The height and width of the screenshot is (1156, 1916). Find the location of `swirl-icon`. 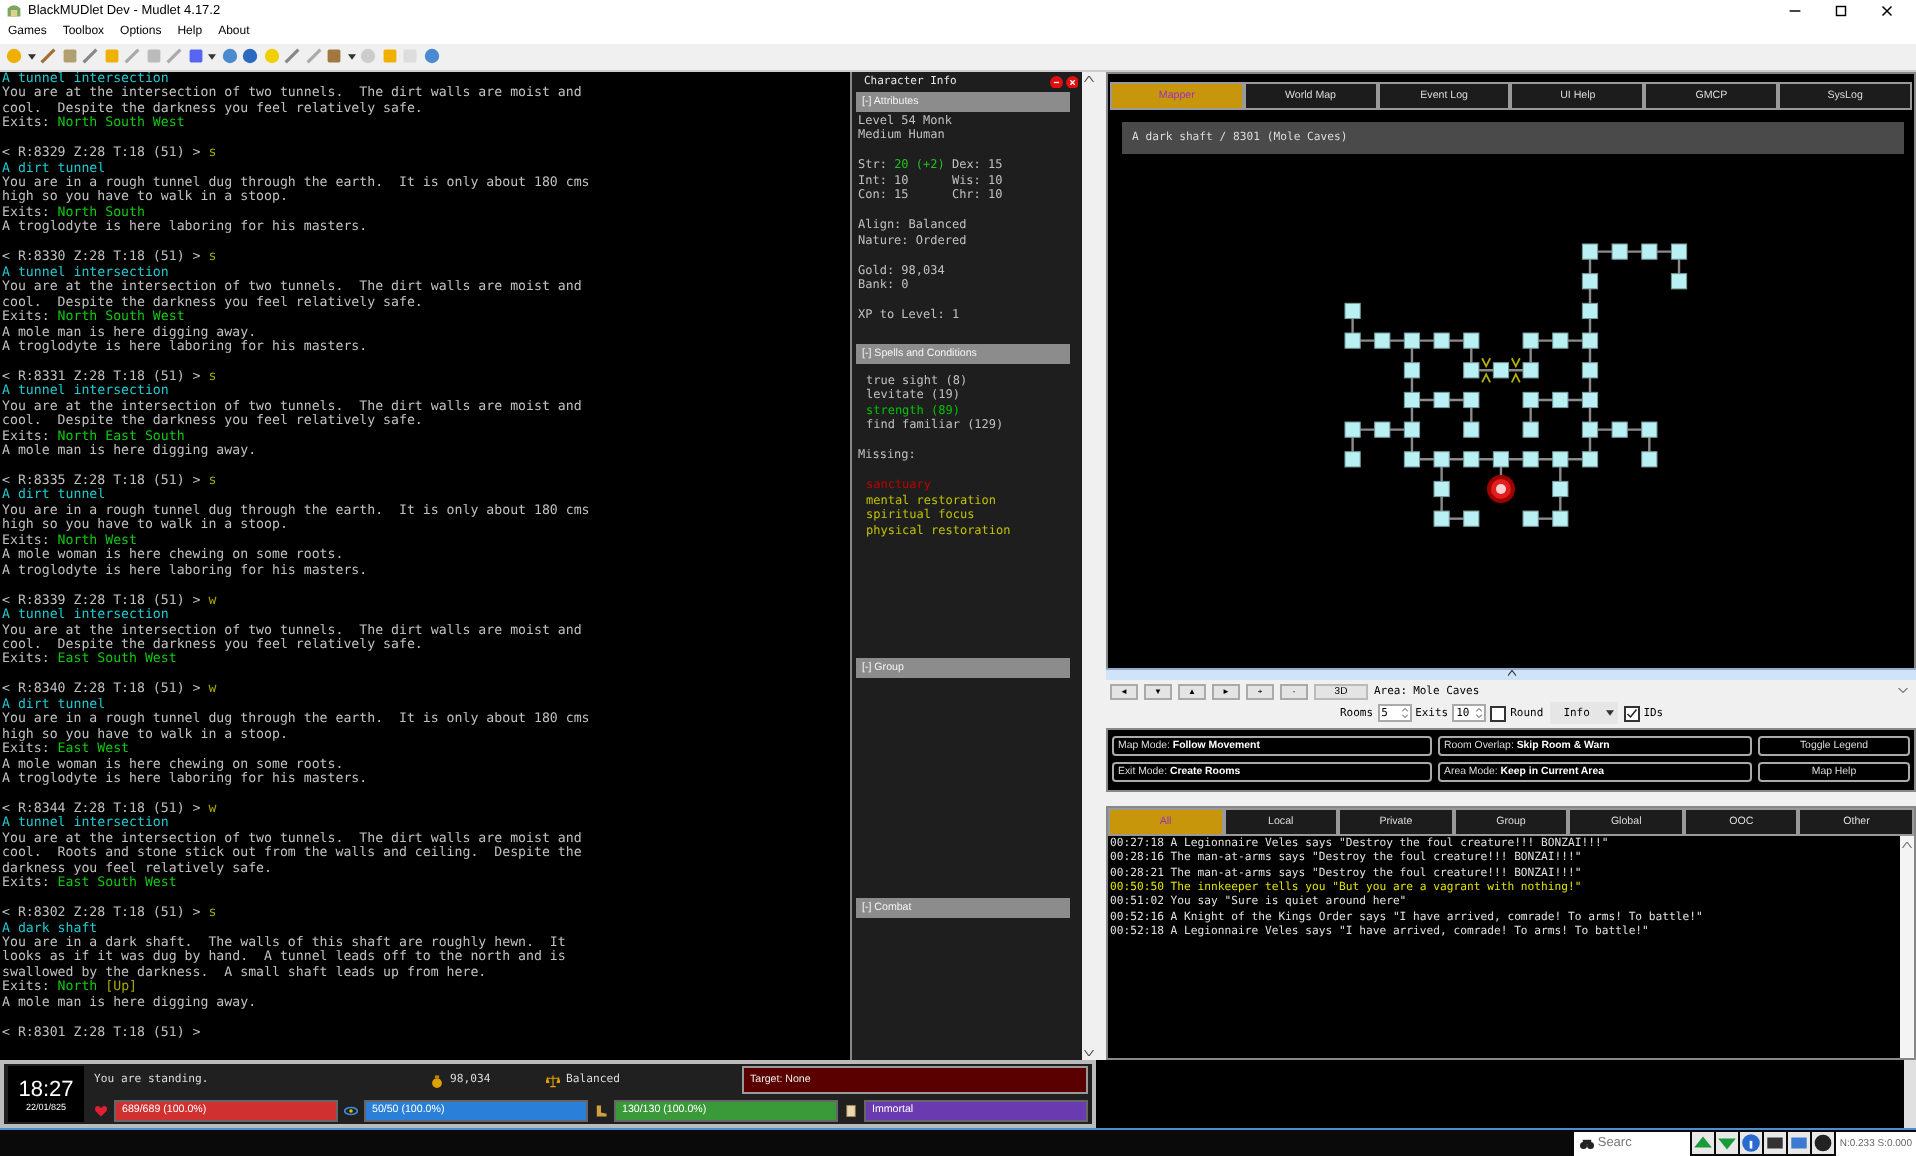

swirl-icon is located at coordinates (351, 1110).